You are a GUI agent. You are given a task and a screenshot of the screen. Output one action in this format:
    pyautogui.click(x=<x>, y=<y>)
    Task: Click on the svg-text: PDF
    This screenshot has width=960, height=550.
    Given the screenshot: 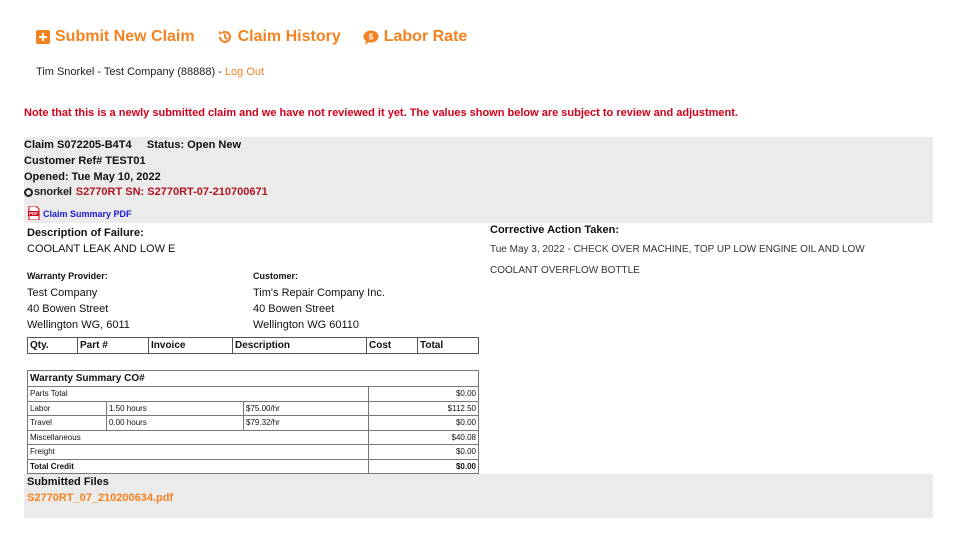 What is the action you would take?
    pyautogui.click(x=33, y=213)
    